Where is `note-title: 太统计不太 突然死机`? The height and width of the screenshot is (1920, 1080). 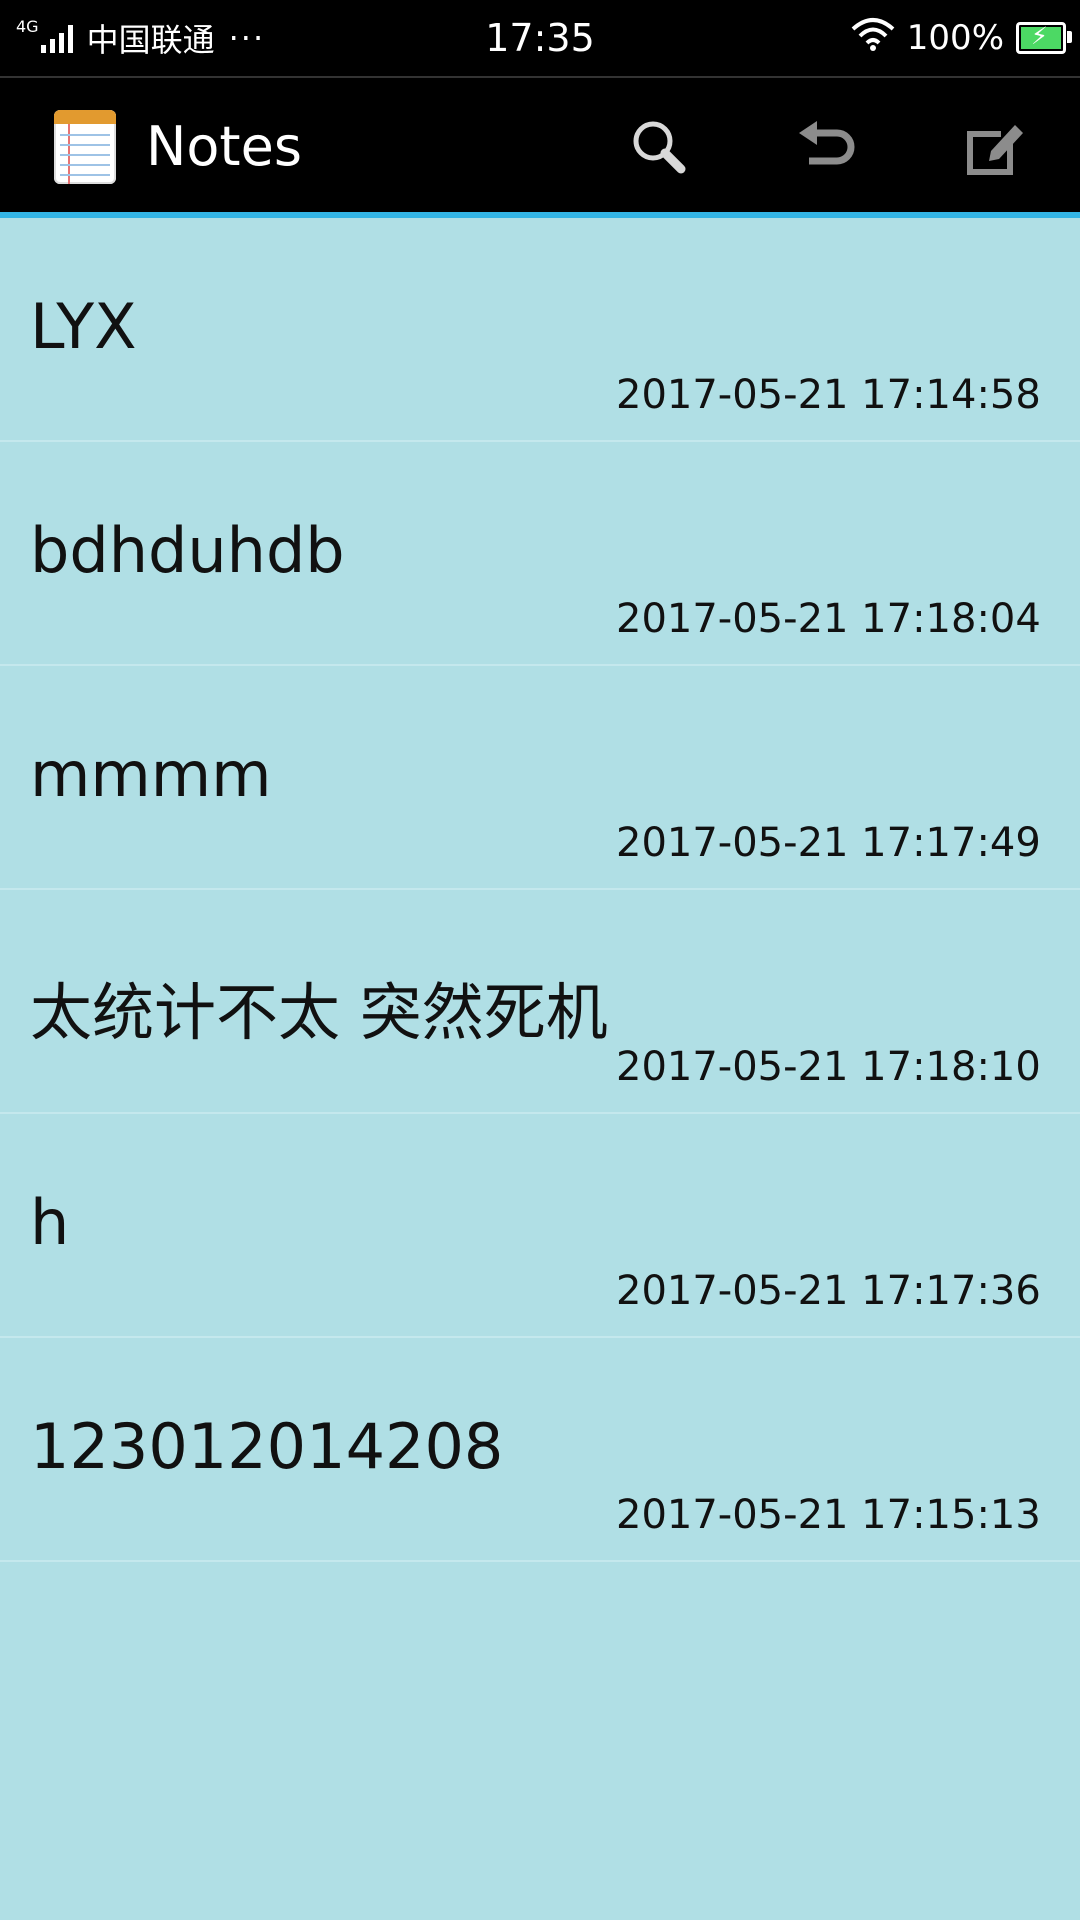
note-title: 太统计不太 突然死机 is located at coordinates (319, 1012).